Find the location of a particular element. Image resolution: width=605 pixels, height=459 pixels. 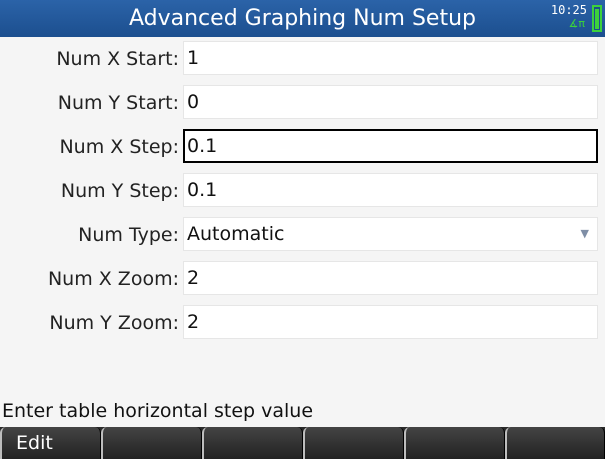

num-y-step-row: Num Y Step: 0.1 is located at coordinates (302, 191).